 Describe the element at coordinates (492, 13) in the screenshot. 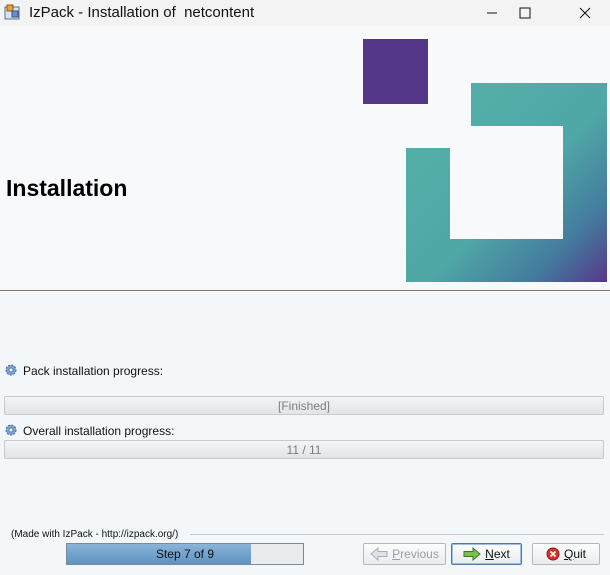

I see `minimize-icon` at that location.